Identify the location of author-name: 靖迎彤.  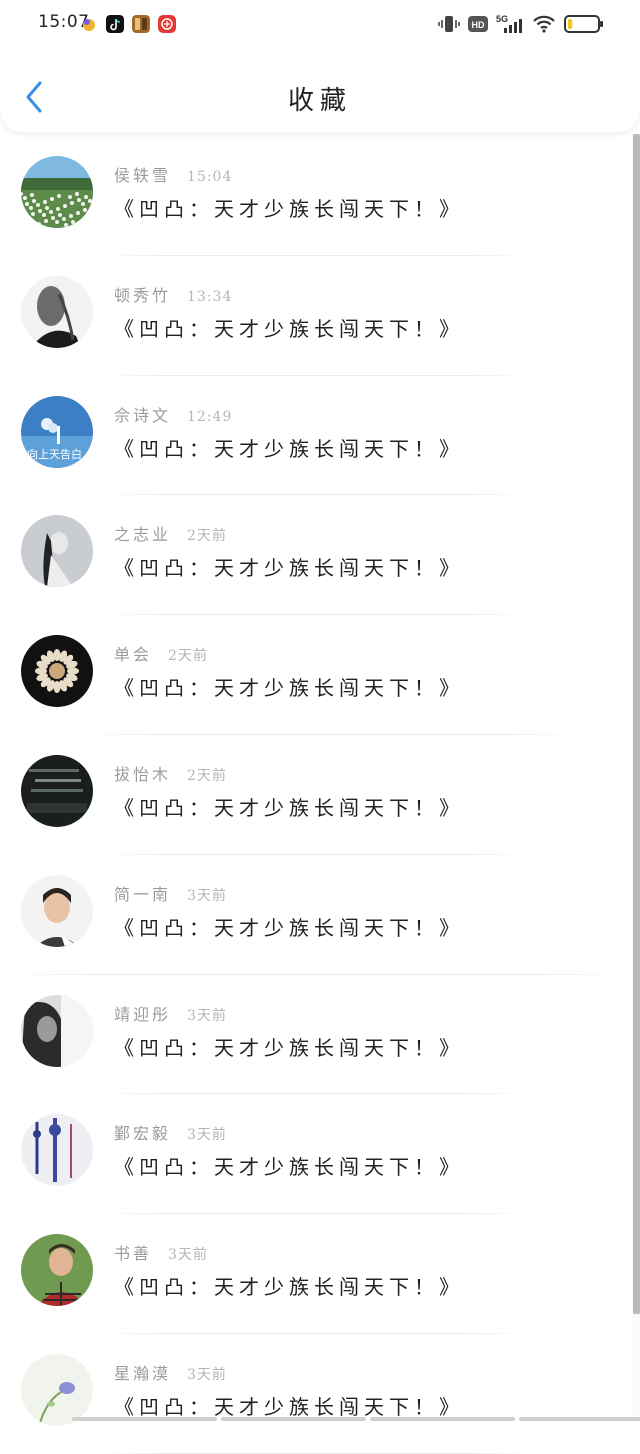
(143, 1014).